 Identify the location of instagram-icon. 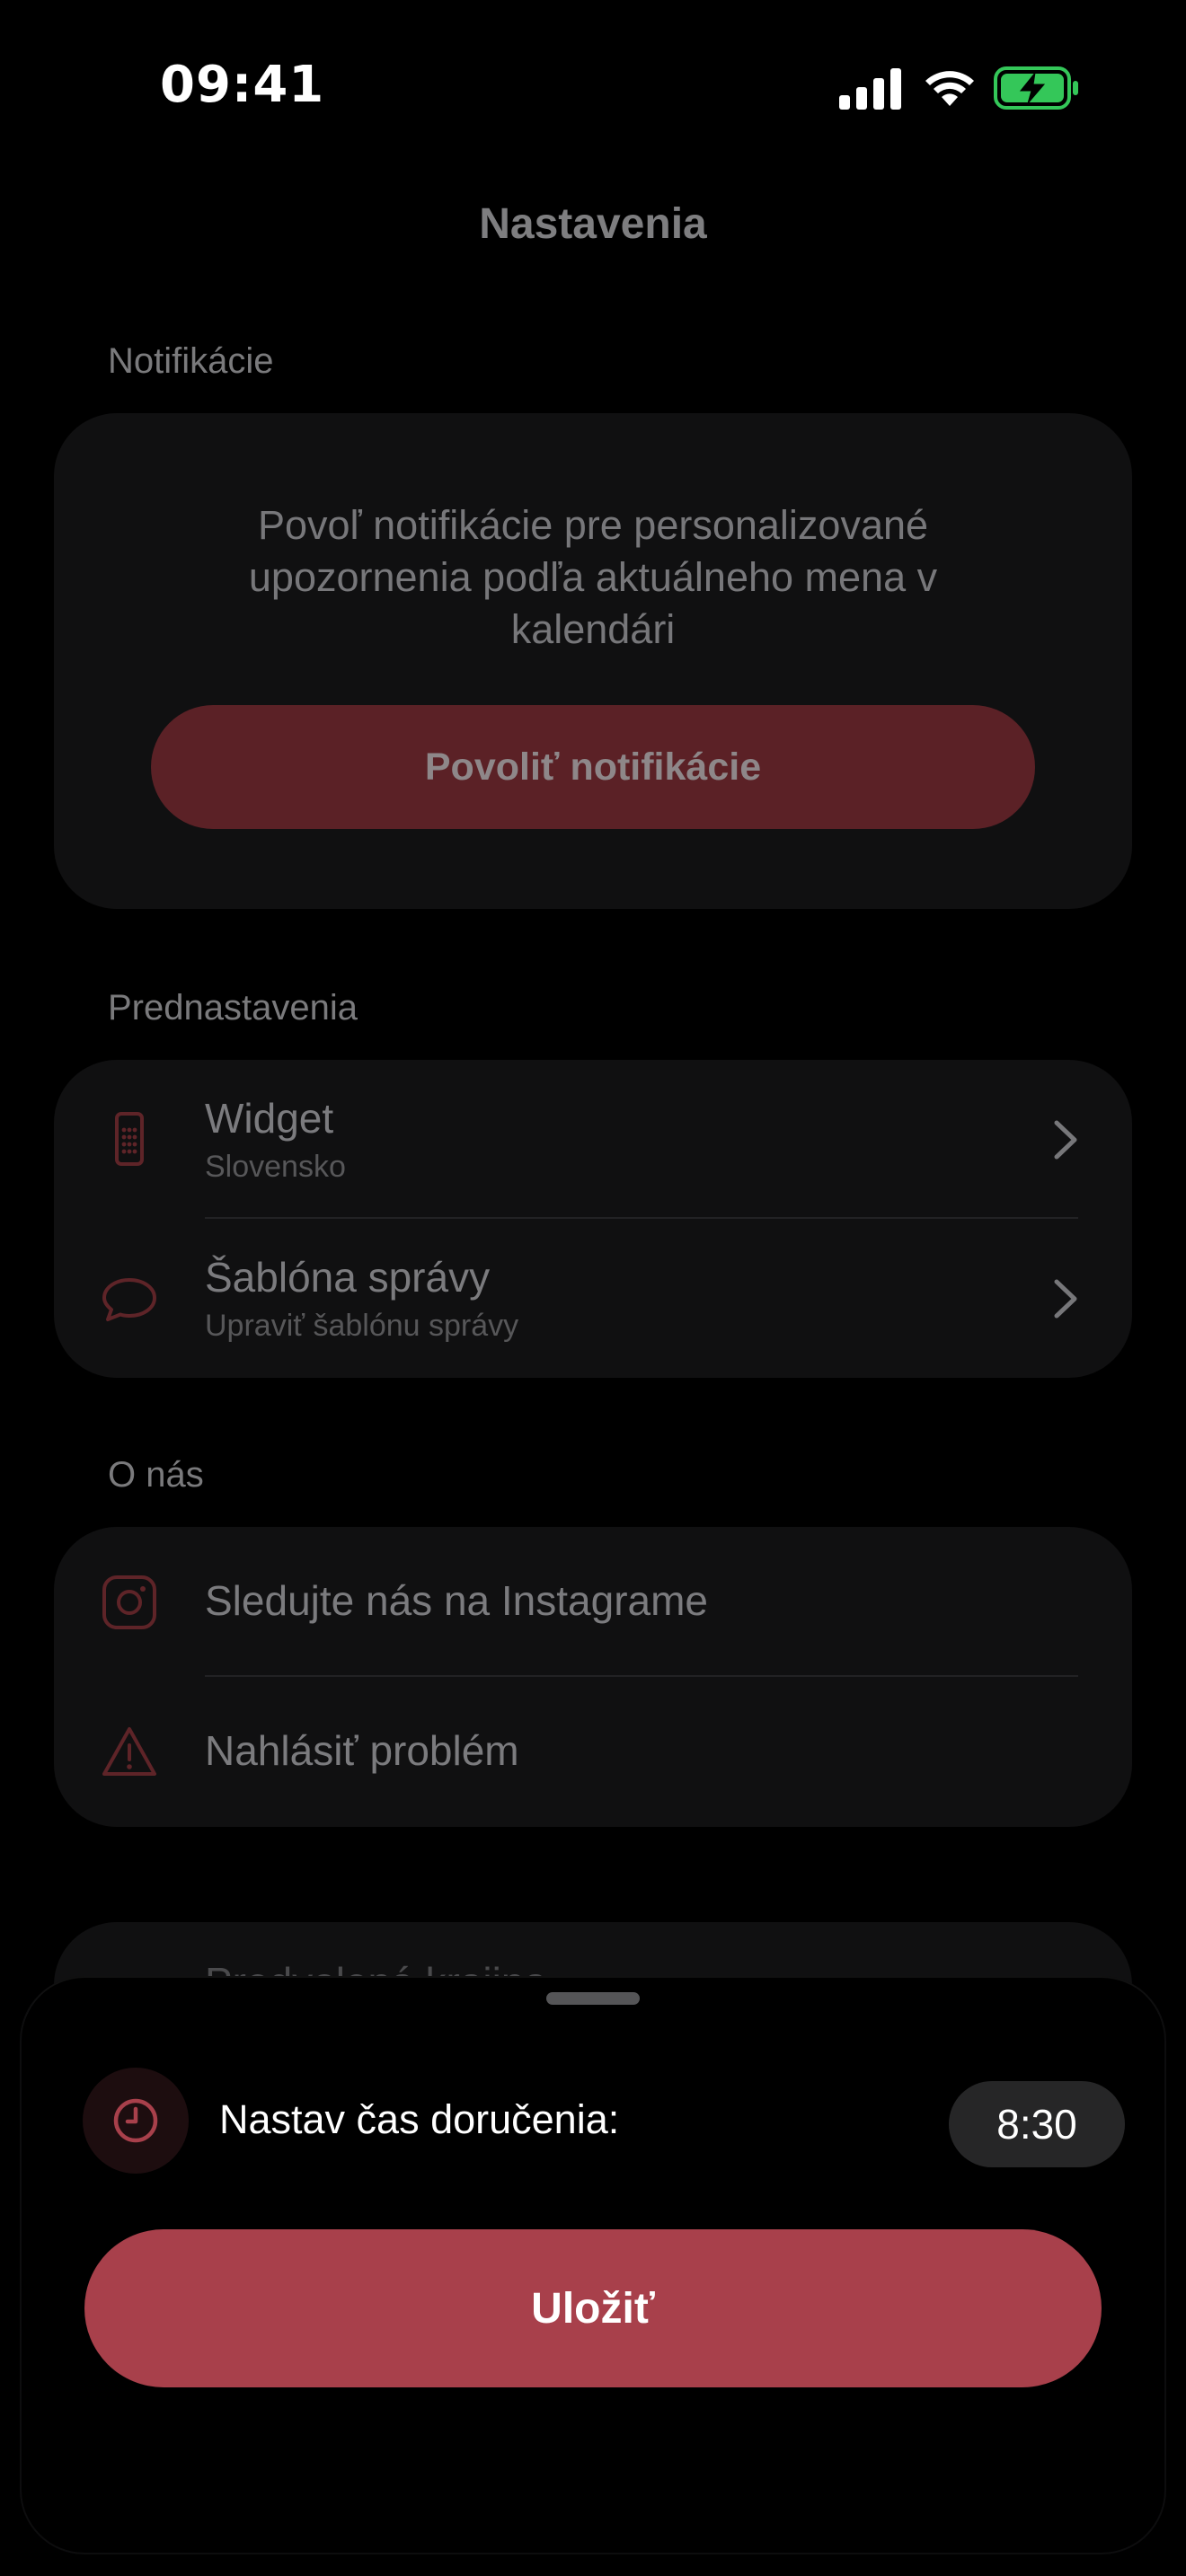
(129, 1602).